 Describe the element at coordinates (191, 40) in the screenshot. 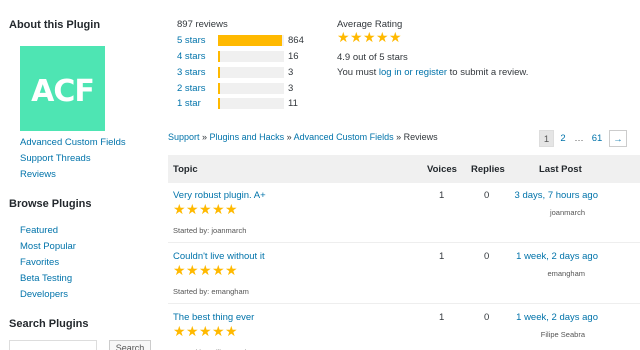

I see `rating-filter-link: 5 stars` at that location.